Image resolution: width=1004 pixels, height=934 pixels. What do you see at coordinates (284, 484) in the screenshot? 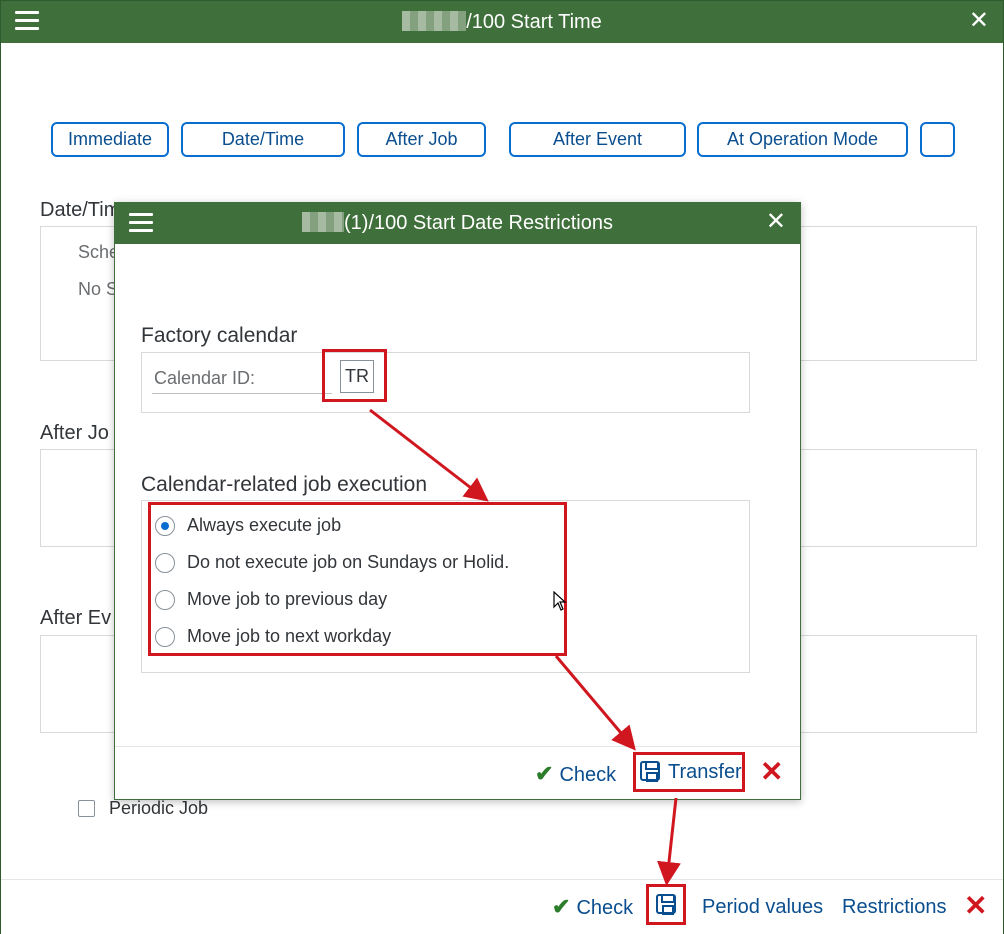
I see `execution-section-label: Calendar-related job execution` at bounding box center [284, 484].